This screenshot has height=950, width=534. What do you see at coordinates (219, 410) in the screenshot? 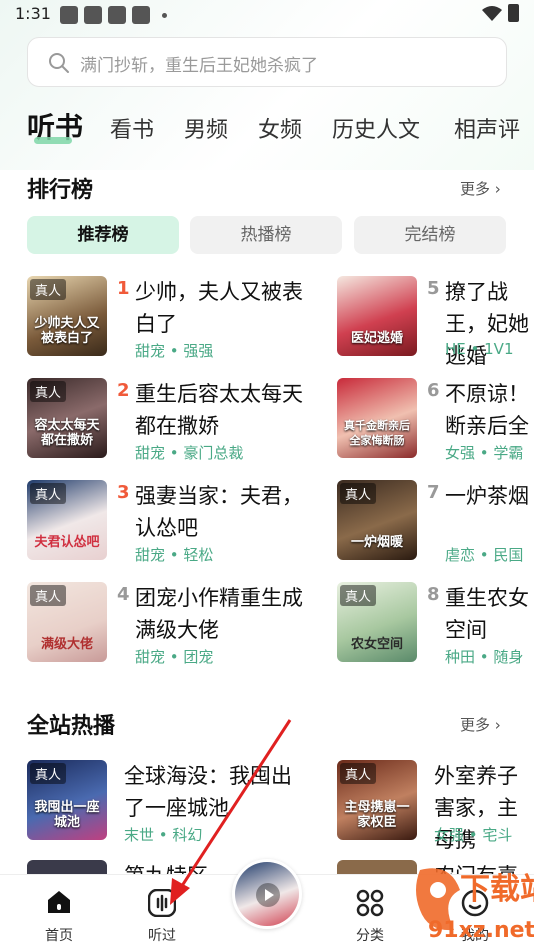
I see `book-title: 重生后容太太每天都在撒娇` at bounding box center [219, 410].